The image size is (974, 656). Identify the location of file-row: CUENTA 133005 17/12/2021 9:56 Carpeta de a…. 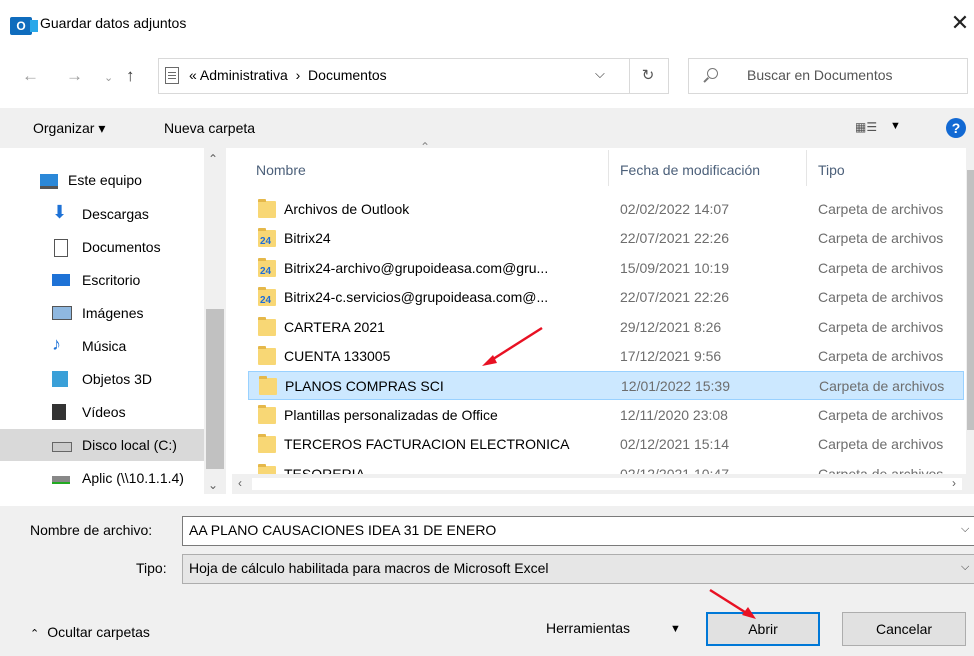
(606, 356).